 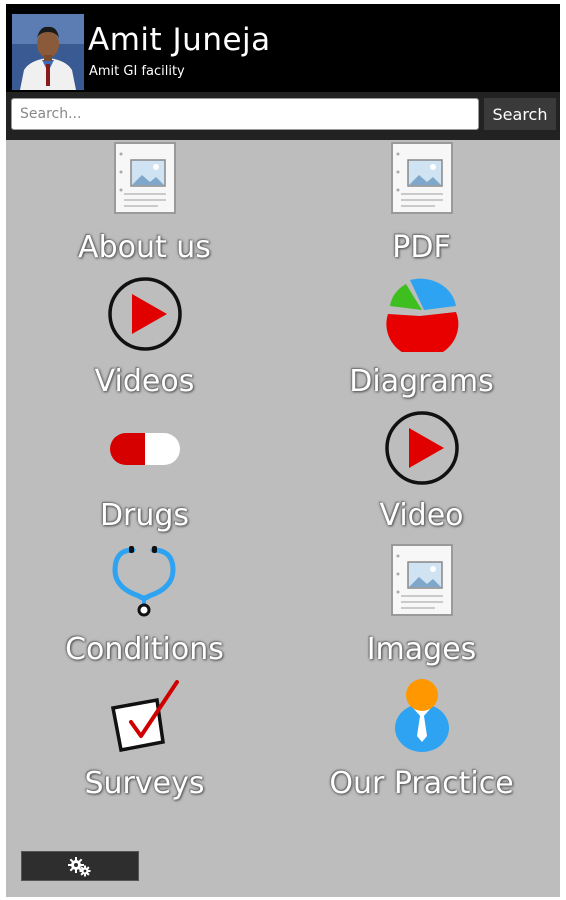 I want to click on tile-label: About us, so click(x=144, y=247).